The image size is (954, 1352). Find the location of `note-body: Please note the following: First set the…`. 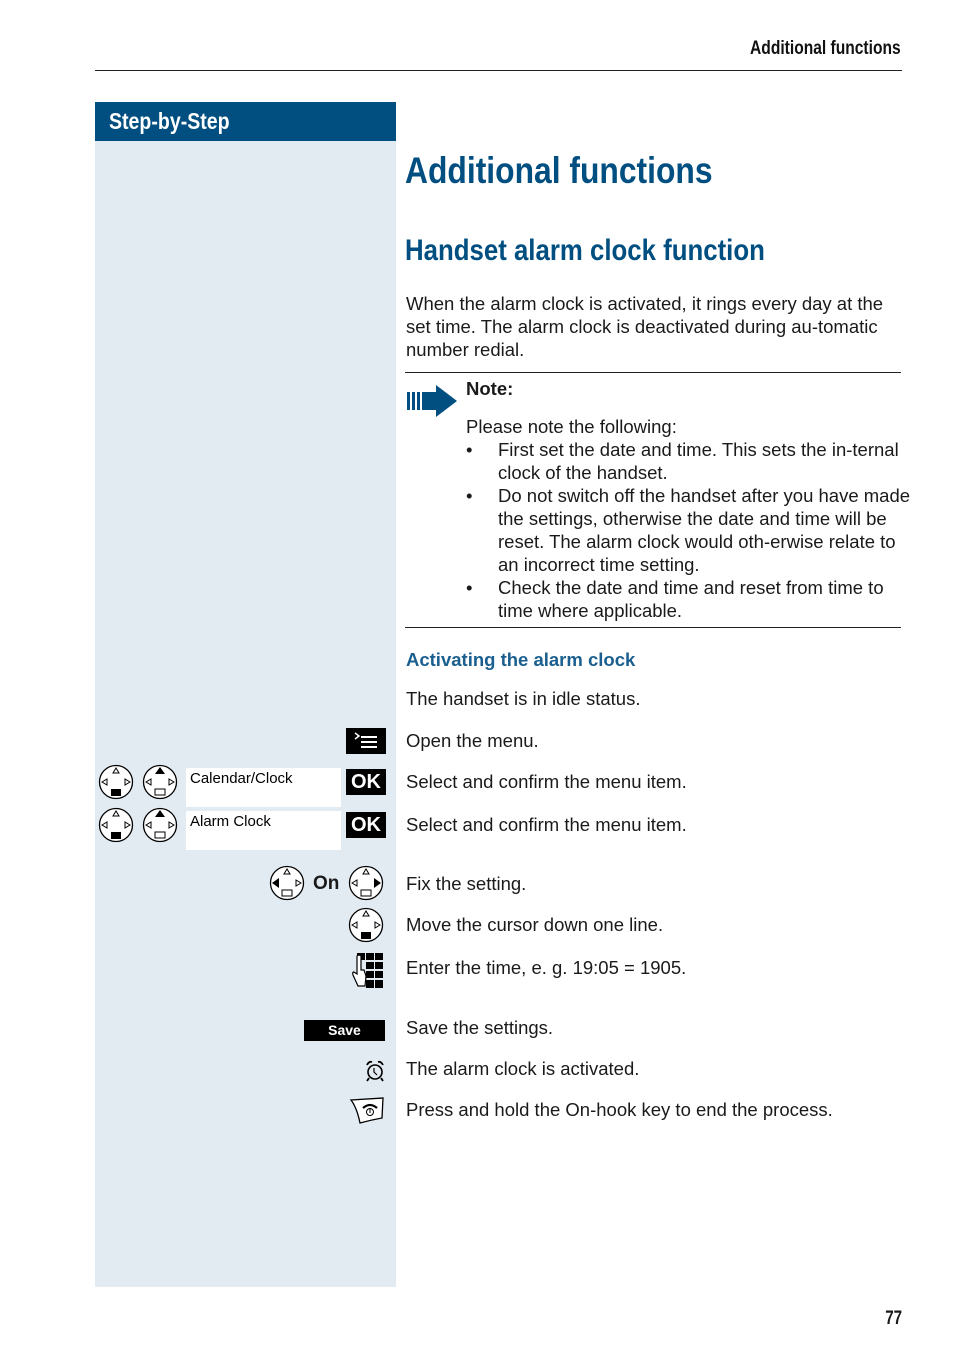

note-body: Please note the following: First set the… is located at coordinates (688, 518).